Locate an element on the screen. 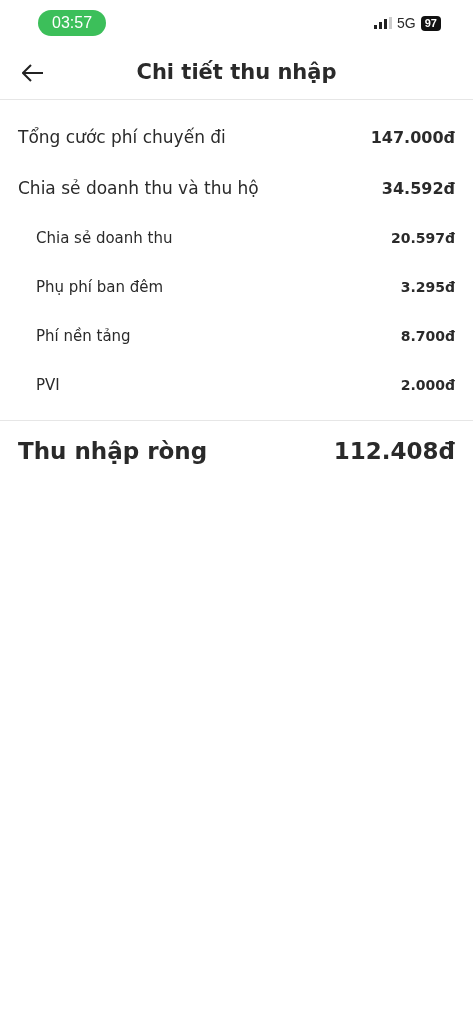 Image resolution: width=473 pixels, height=1024 pixels. back-button is located at coordinates (33, 73).